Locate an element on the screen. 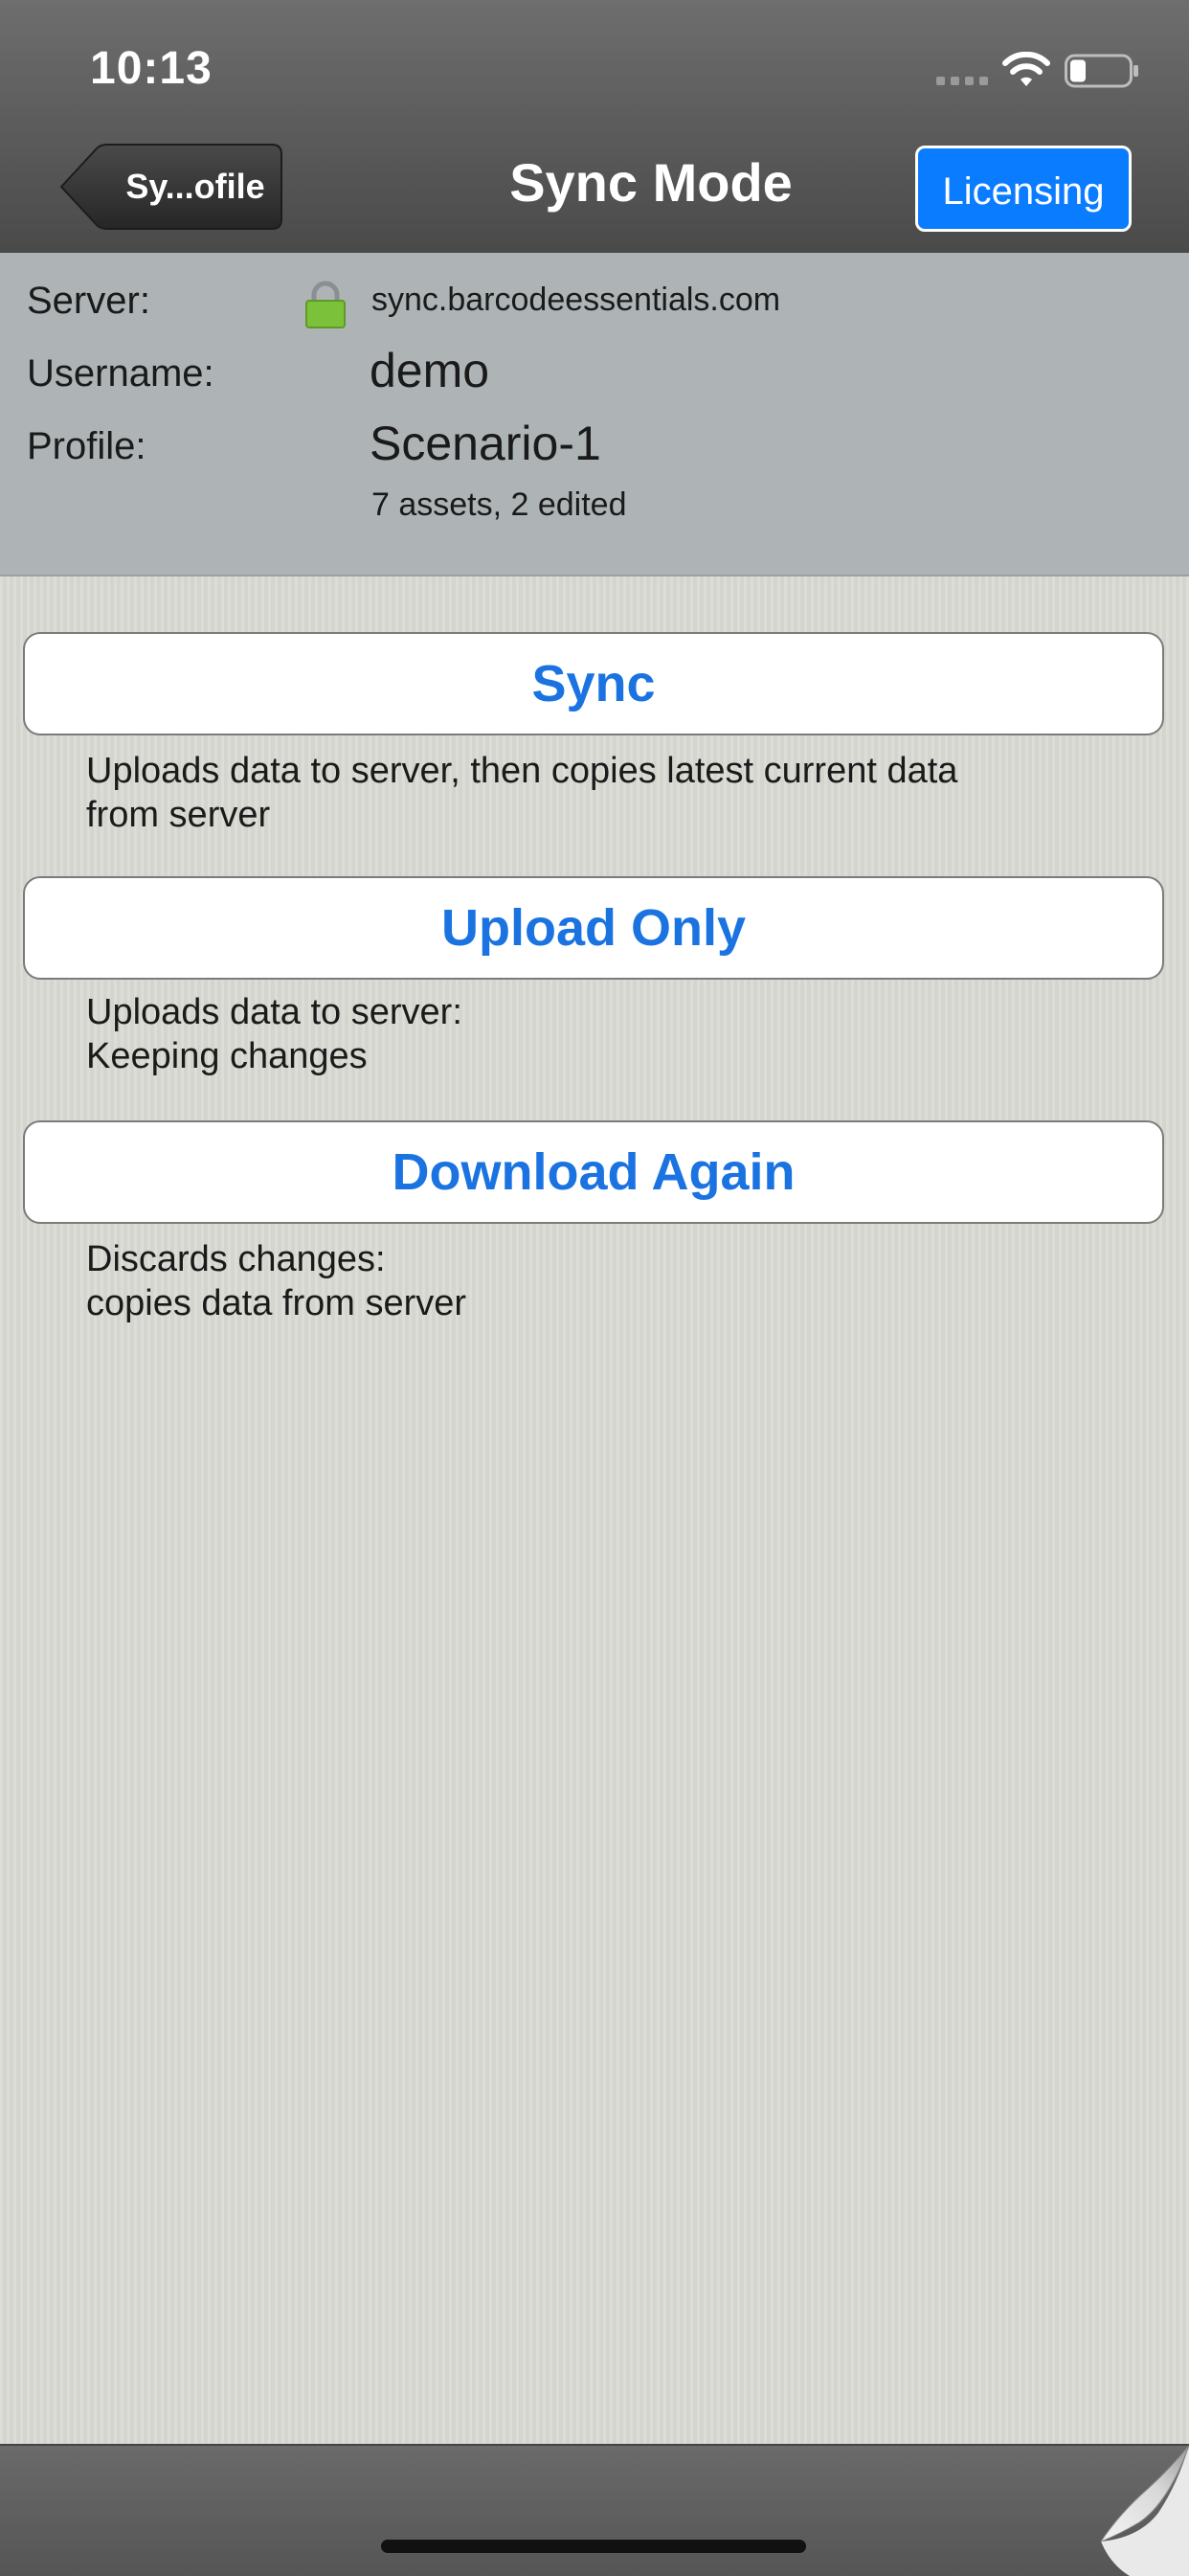 This screenshot has width=1189, height=2576. upload-only-button: Upload Only is located at coordinates (593, 928).